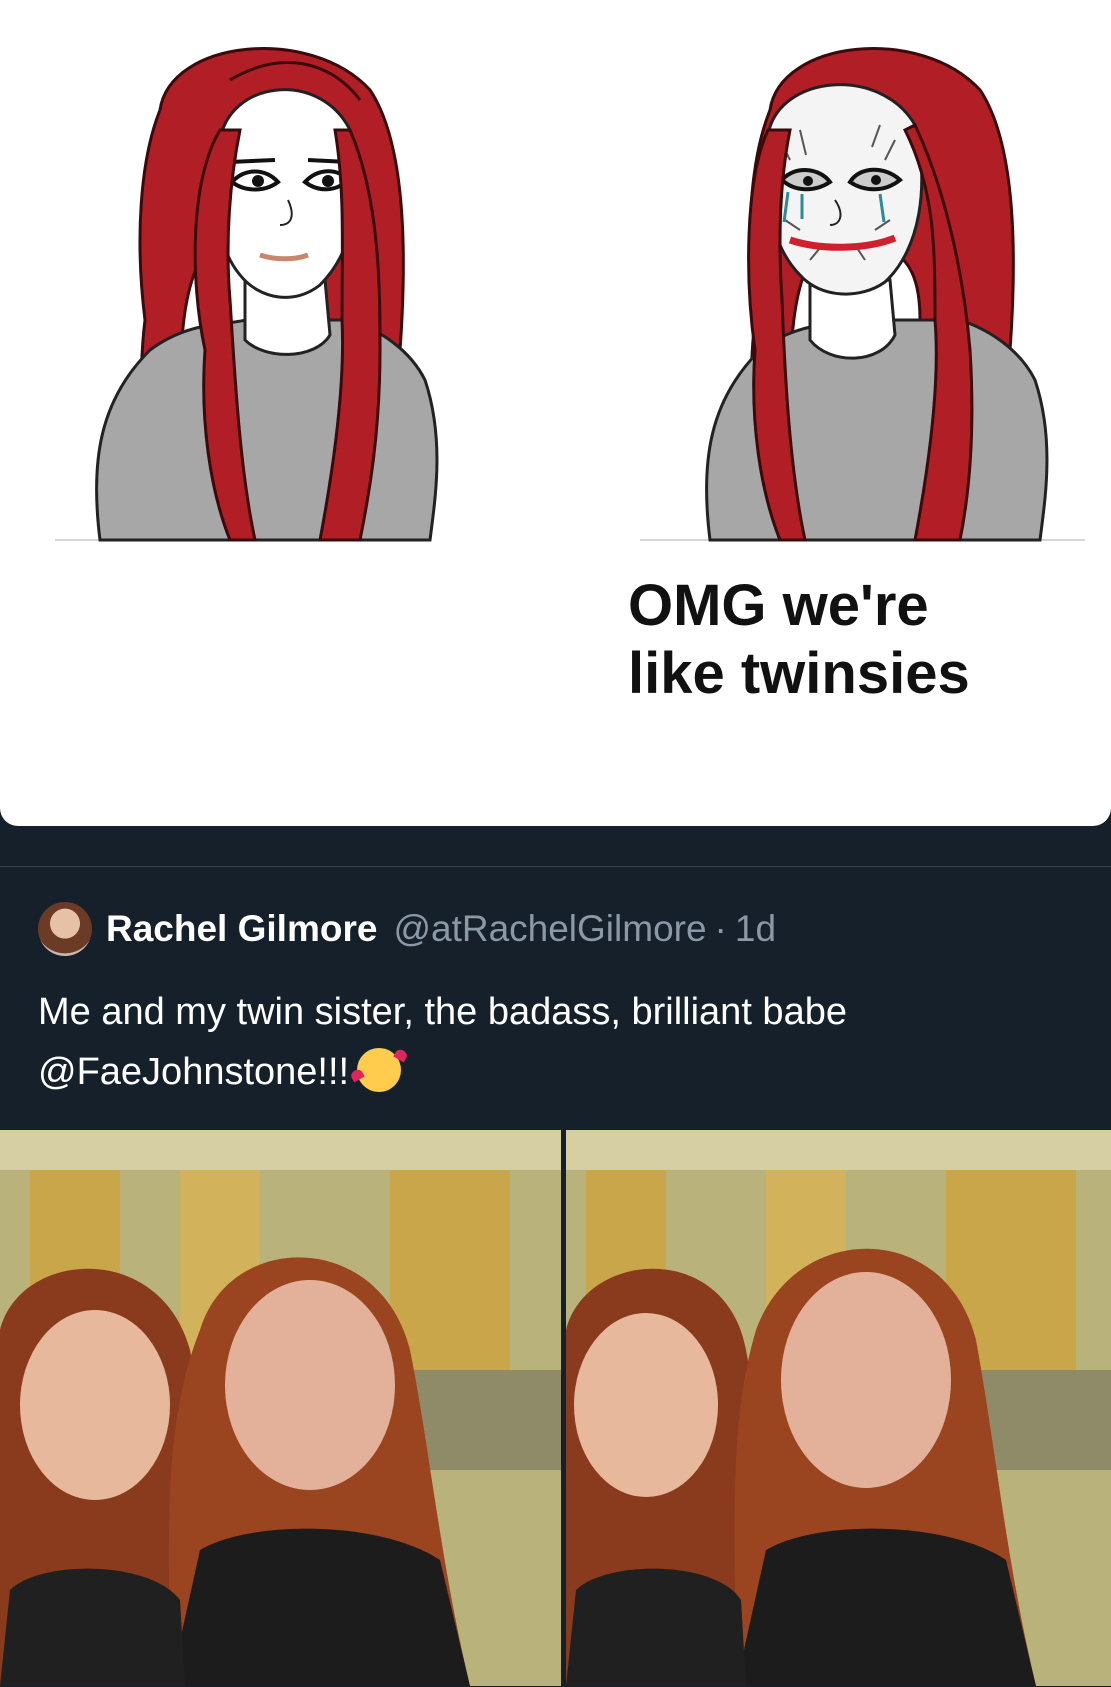 This screenshot has height=1687, width=1111. I want to click on avatar, so click(65, 929).